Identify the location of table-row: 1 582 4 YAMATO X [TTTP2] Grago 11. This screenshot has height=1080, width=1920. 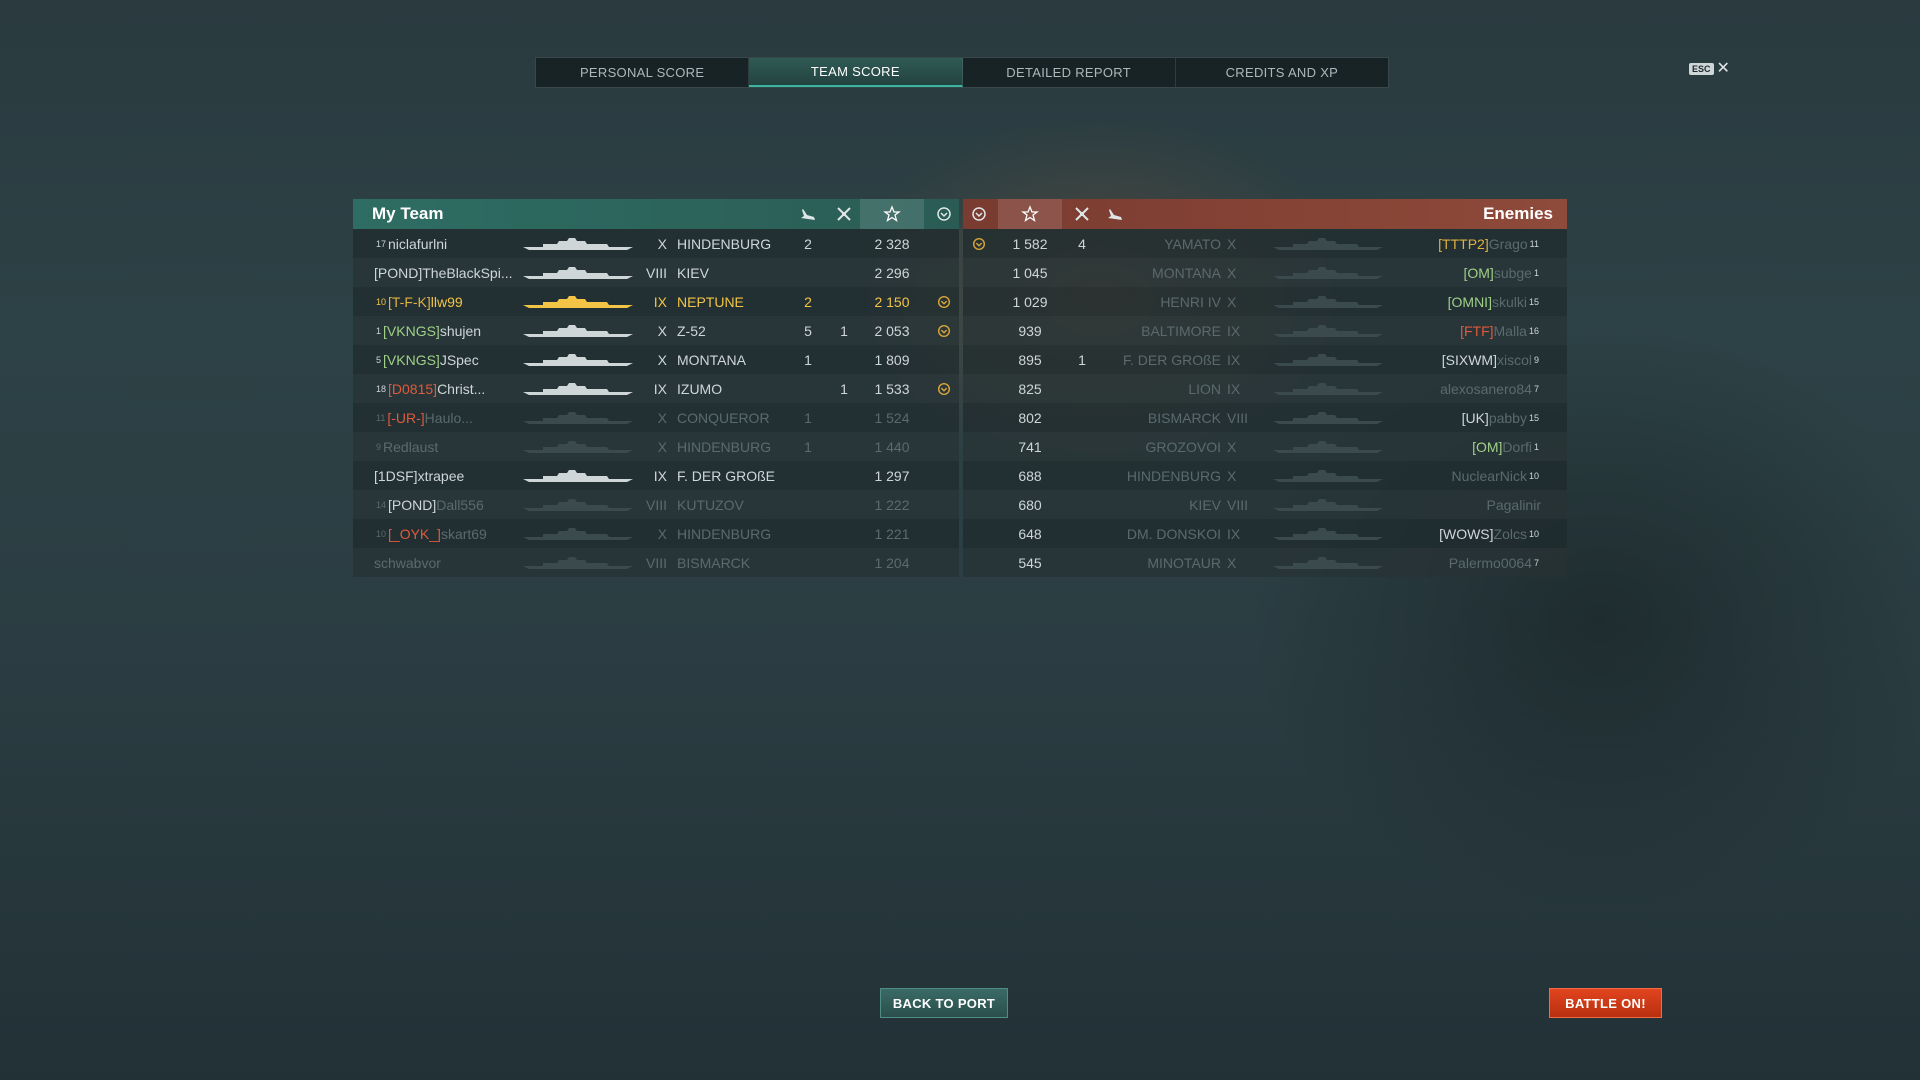
(1265, 243).